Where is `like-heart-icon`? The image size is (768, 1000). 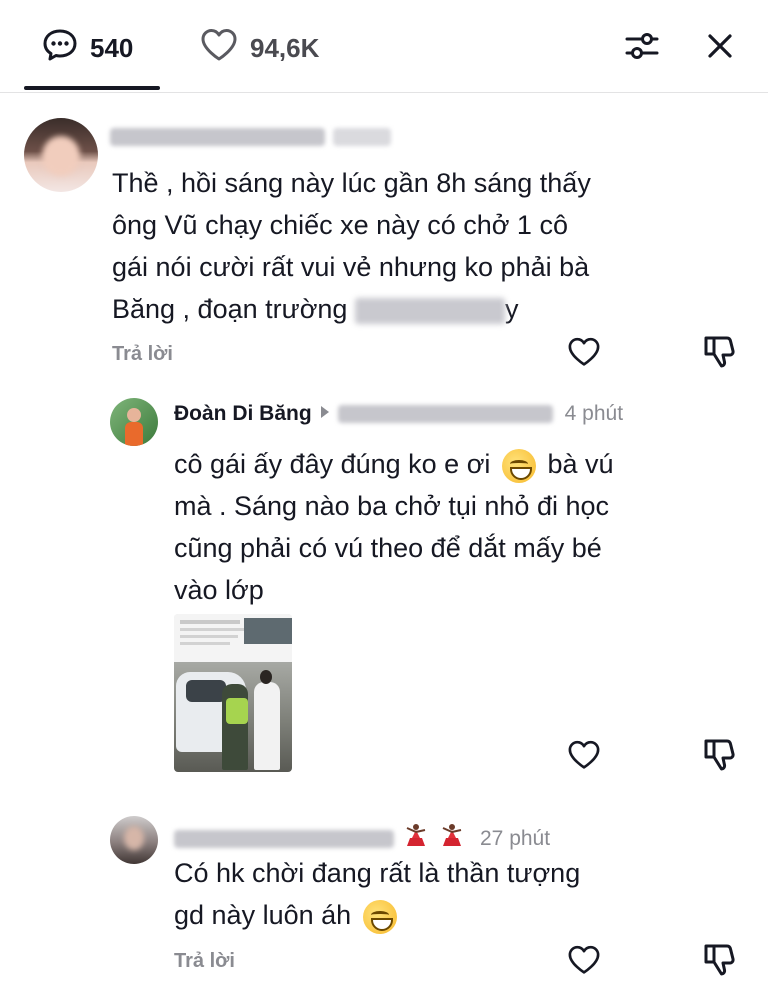
like-heart-icon is located at coordinates (584, 960).